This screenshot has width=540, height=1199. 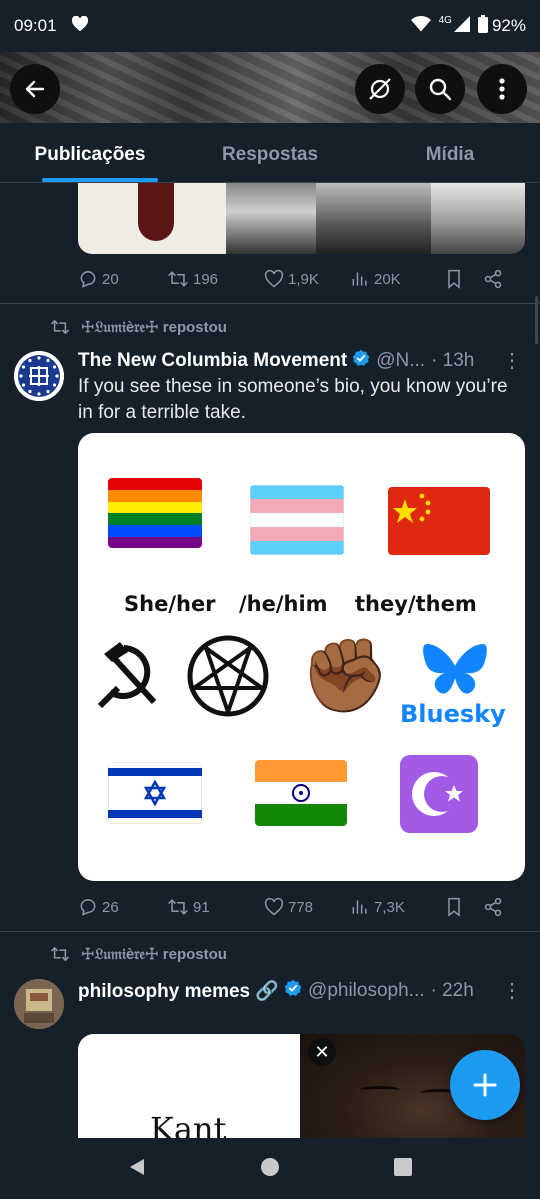 What do you see at coordinates (508, 25) in the screenshot?
I see `battery-level: 92%` at bounding box center [508, 25].